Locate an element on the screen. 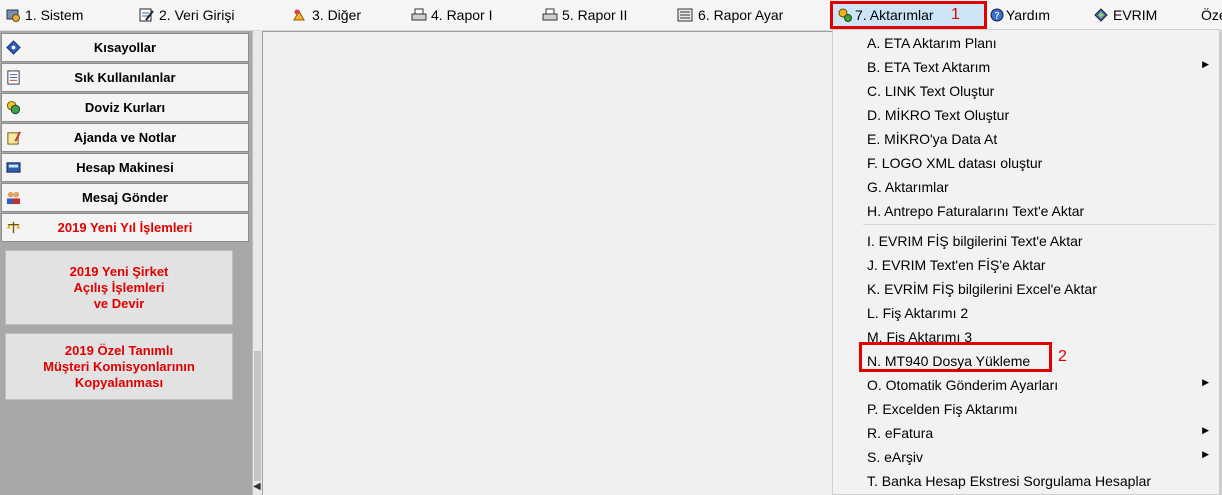  shortcuts-button: Kısayollar is located at coordinates (125, 47).